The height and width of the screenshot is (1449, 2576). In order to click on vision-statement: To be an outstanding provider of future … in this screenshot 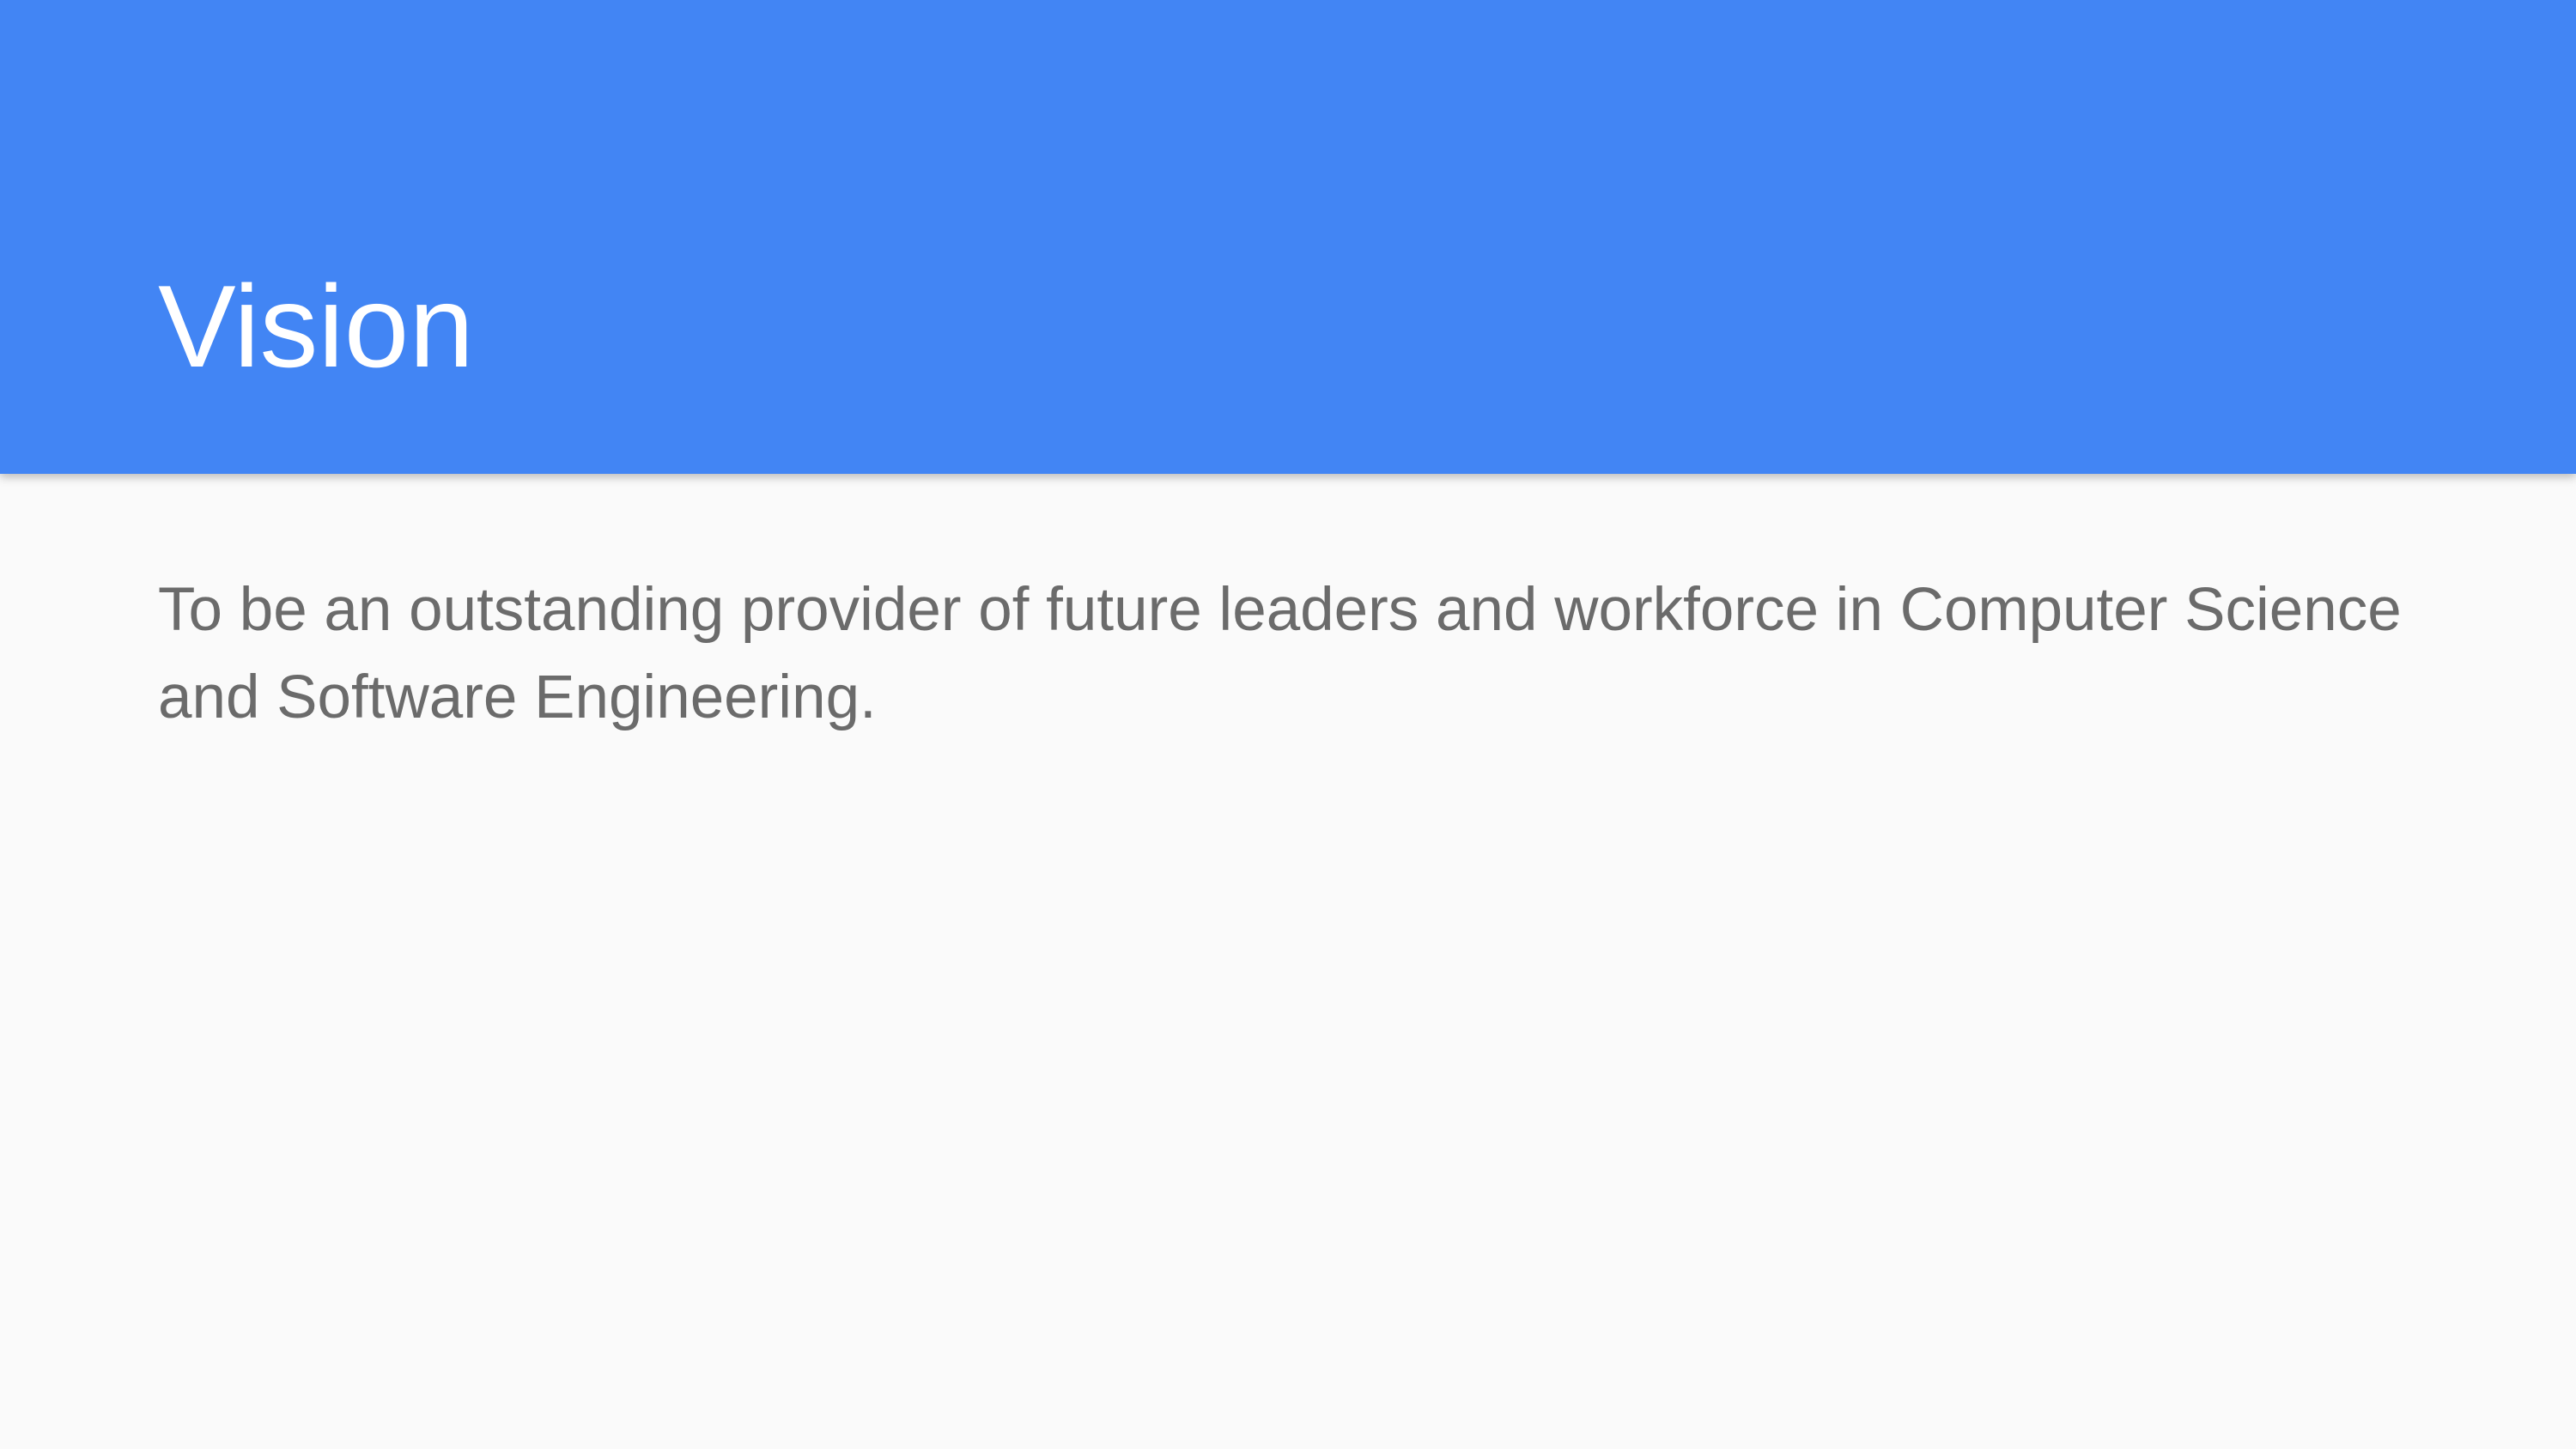, I will do `click(1280, 653)`.